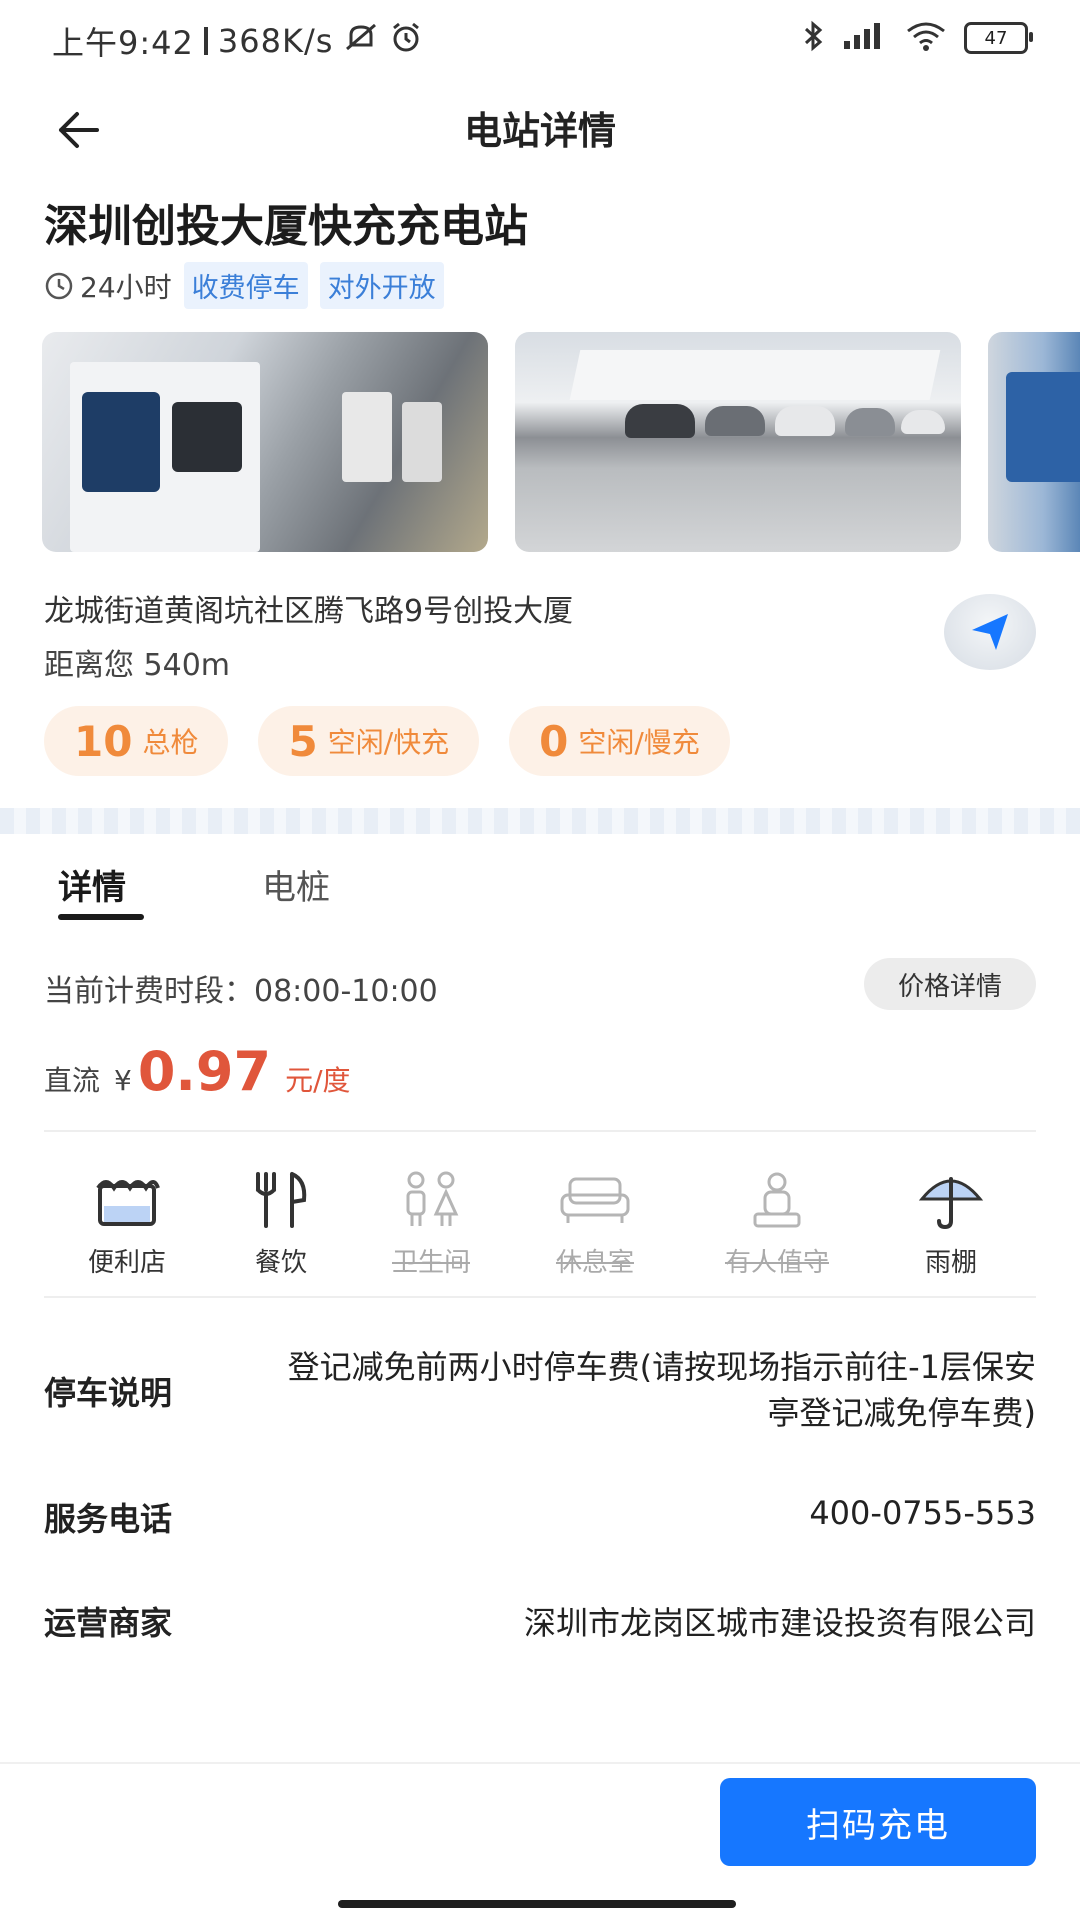 This screenshot has height=1920, width=1080. I want to click on price-row: 直流 ¥ 0.97 元/度, so click(197, 1071).